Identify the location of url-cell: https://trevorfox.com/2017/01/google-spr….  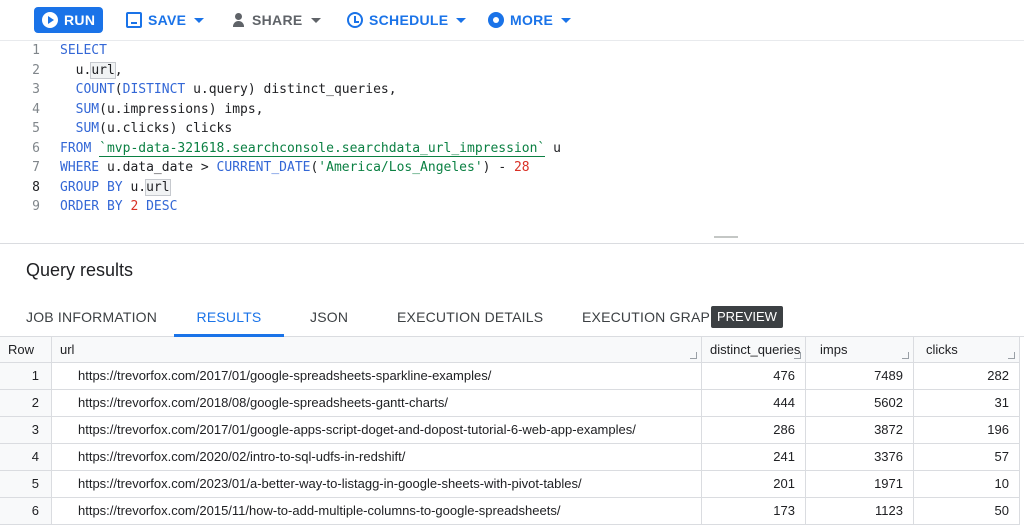
(377, 376).